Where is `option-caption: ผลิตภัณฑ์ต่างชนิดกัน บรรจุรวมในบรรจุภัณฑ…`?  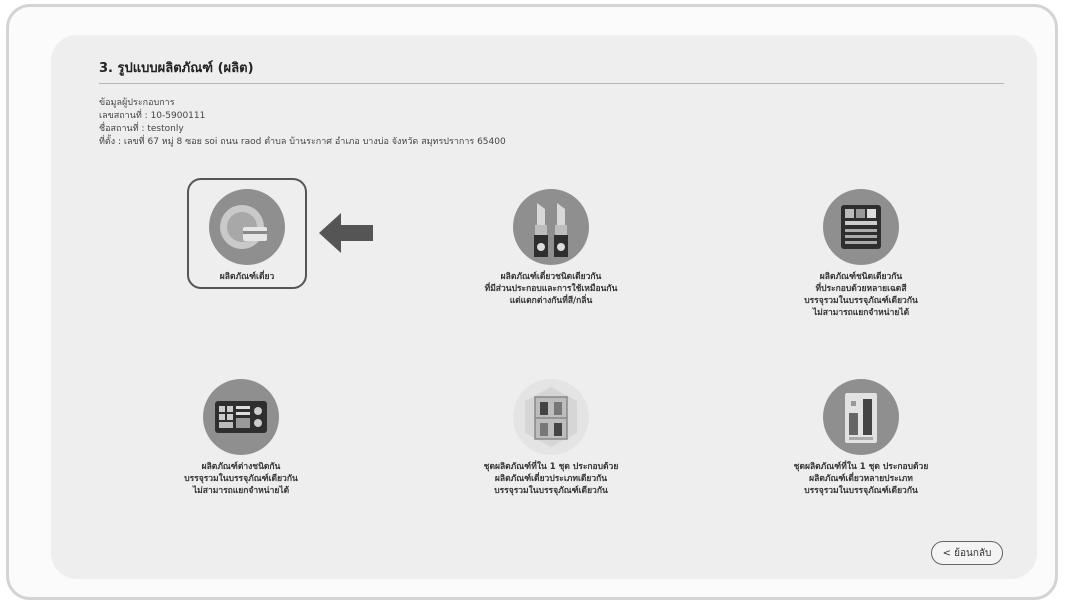
option-caption: ผลิตภัณฑ์ต่างชนิดกัน บรรจุรวมในบรรจุภัณฑ… is located at coordinates (241, 479).